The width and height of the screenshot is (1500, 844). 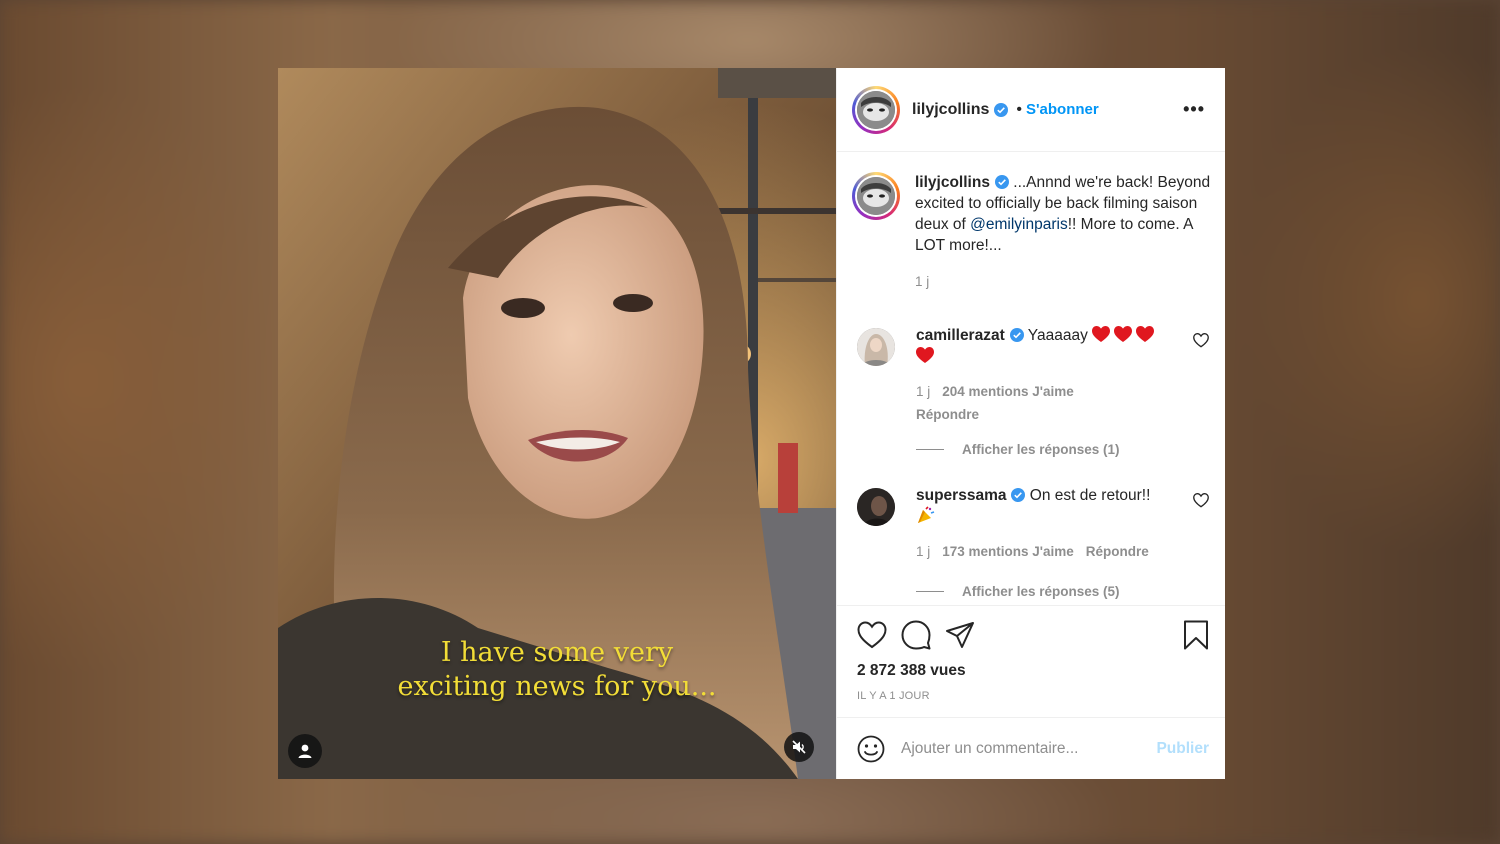 What do you see at coordinates (557, 652) in the screenshot?
I see `video-subtitle-line-1: I have some very` at bounding box center [557, 652].